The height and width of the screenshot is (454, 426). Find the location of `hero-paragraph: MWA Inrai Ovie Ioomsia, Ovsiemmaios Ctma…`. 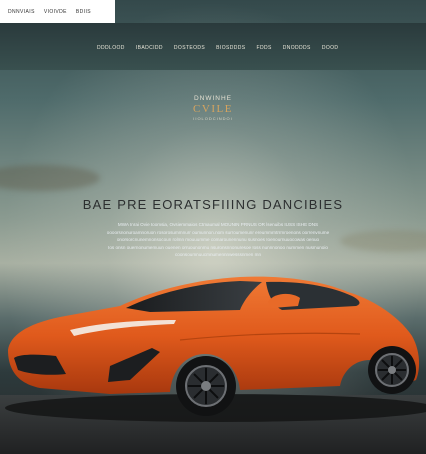

hero-paragraph: MWA Inrai Ovie Ioomsia, Ovsiemmaios Ctma… is located at coordinates (218, 240).